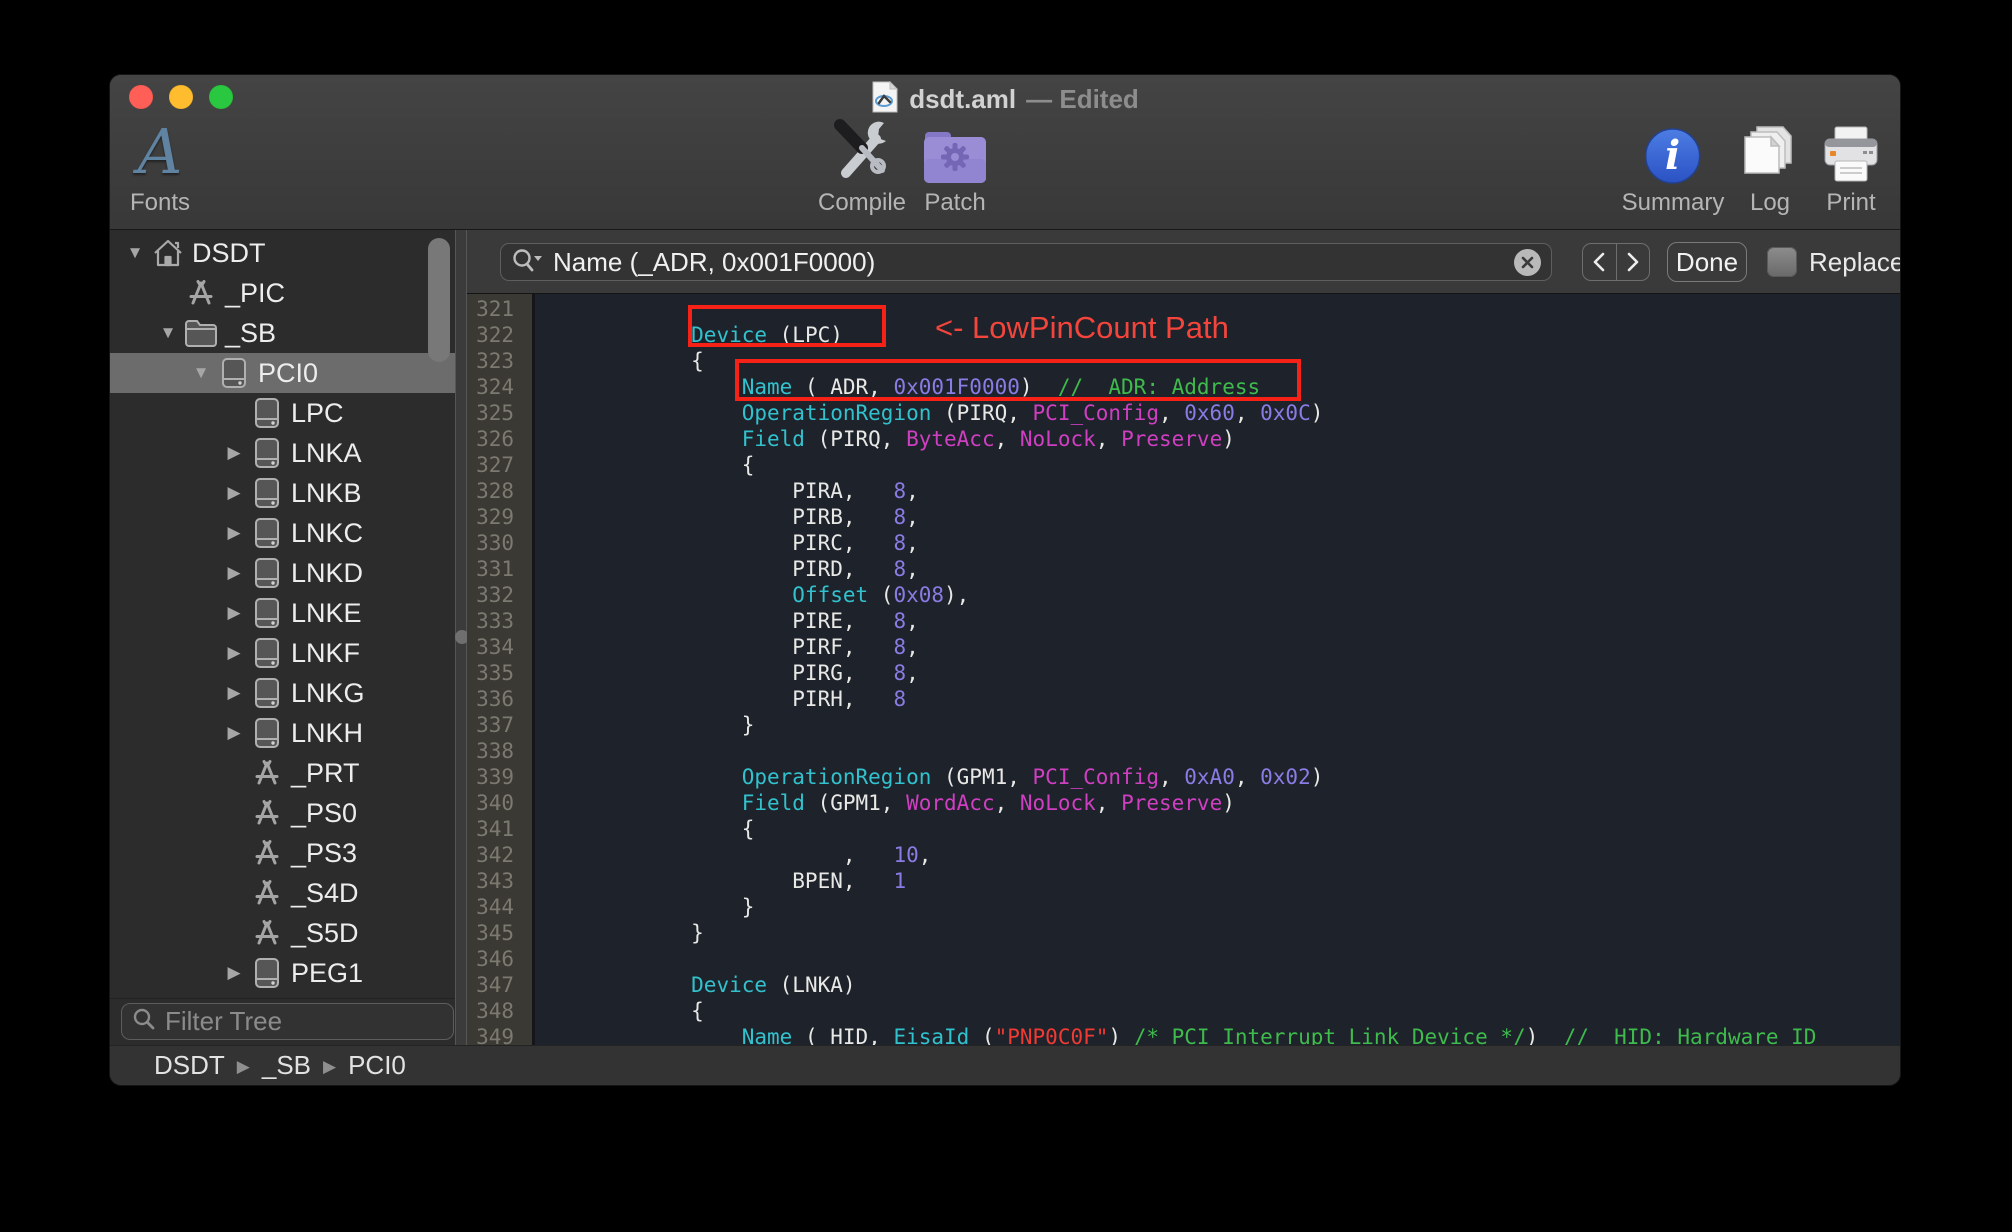 The image size is (2012, 1232). I want to click on line-number: 324, so click(495, 387).